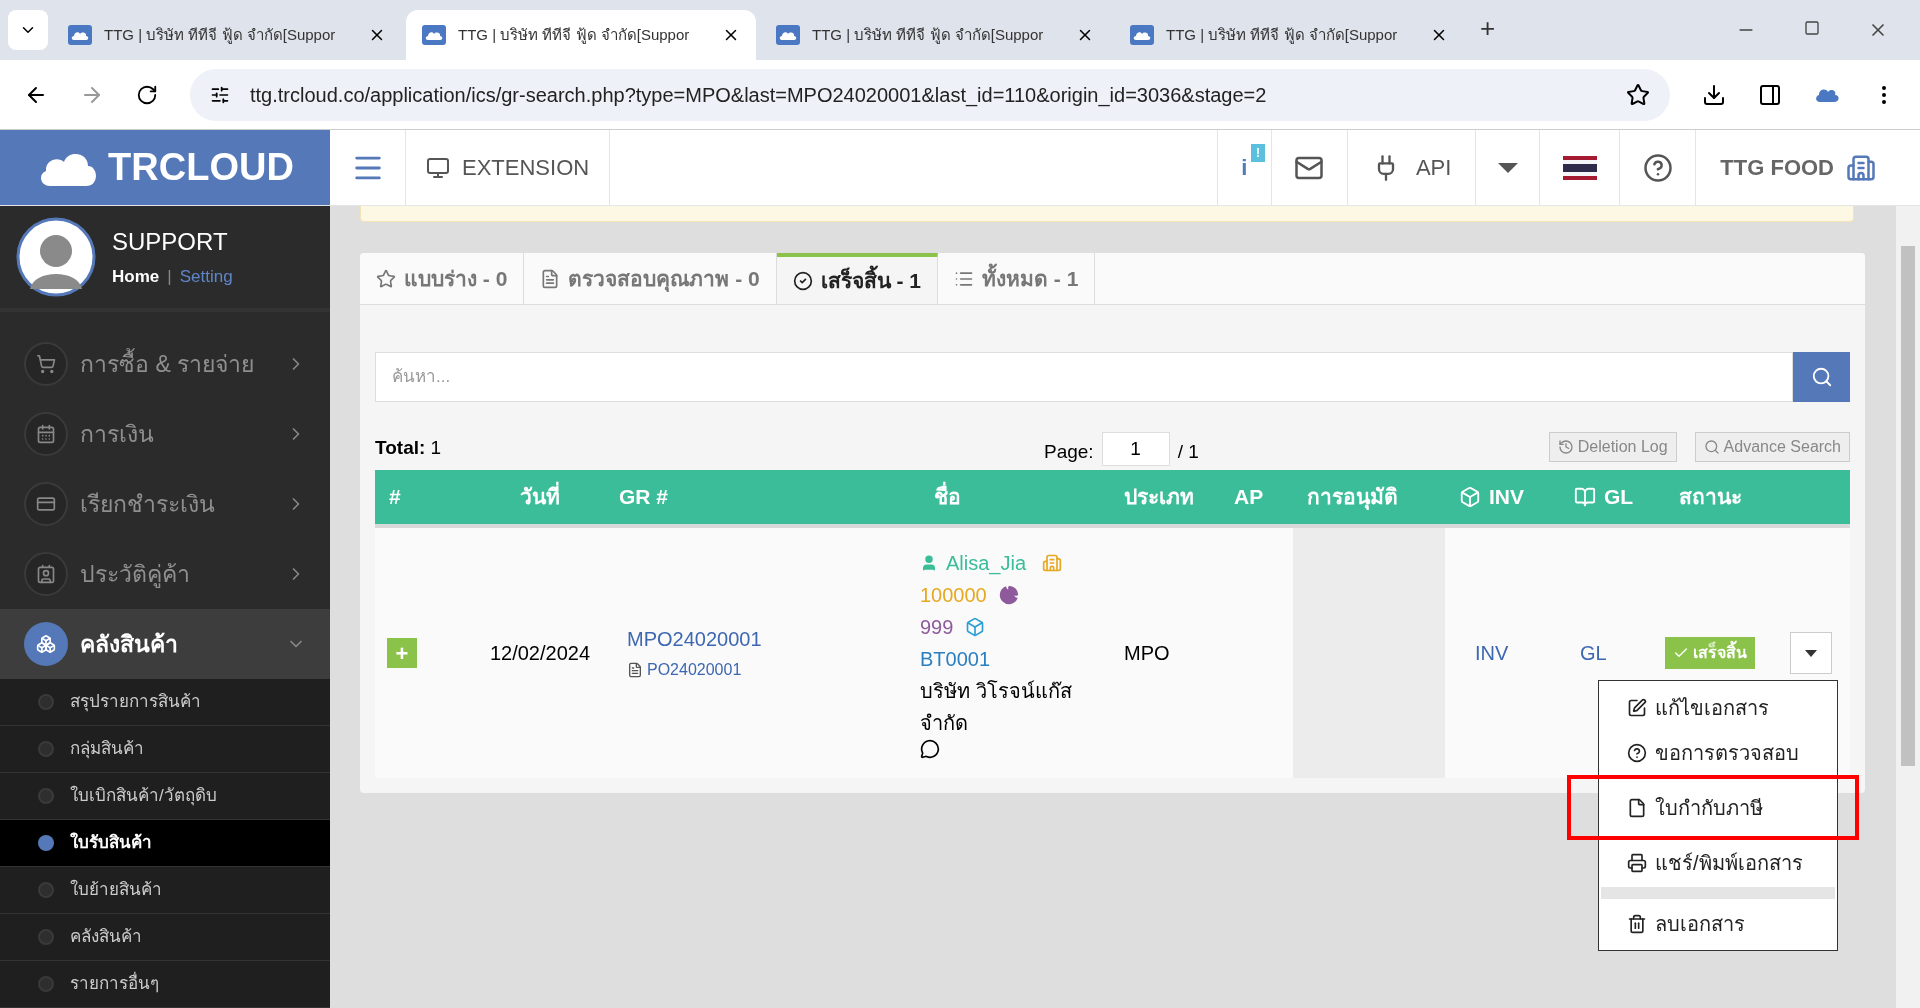  I want to click on code-link: BT0001, so click(1015, 659).